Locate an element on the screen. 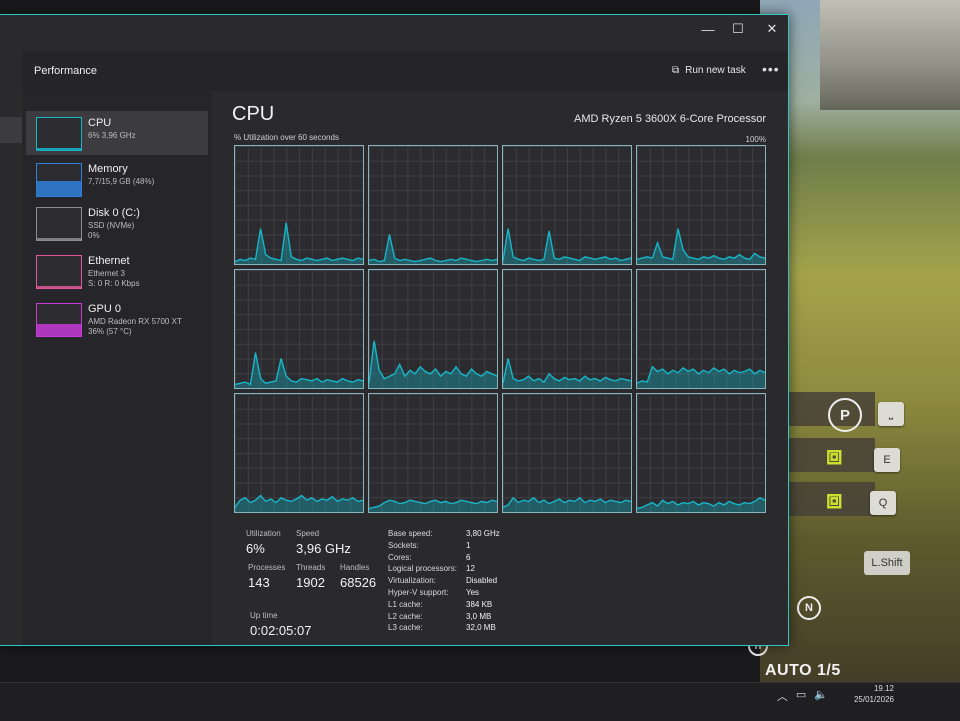 This screenshot has width=960, height=721. spec-label: L1 cache: is located at coordinates (405, 604).